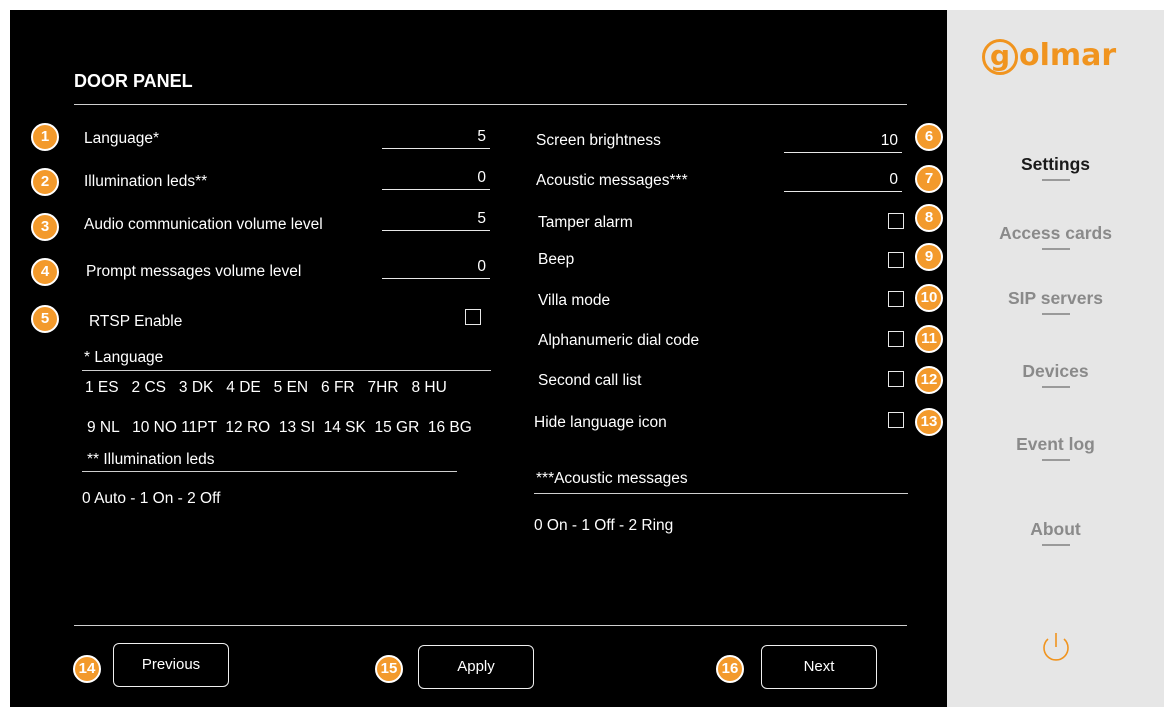 This screenshot has height=707, width=1164. Describe the element at coordinates (133, 81) in the screenshot. I see `page-title: DOOR PANEL` at that location.